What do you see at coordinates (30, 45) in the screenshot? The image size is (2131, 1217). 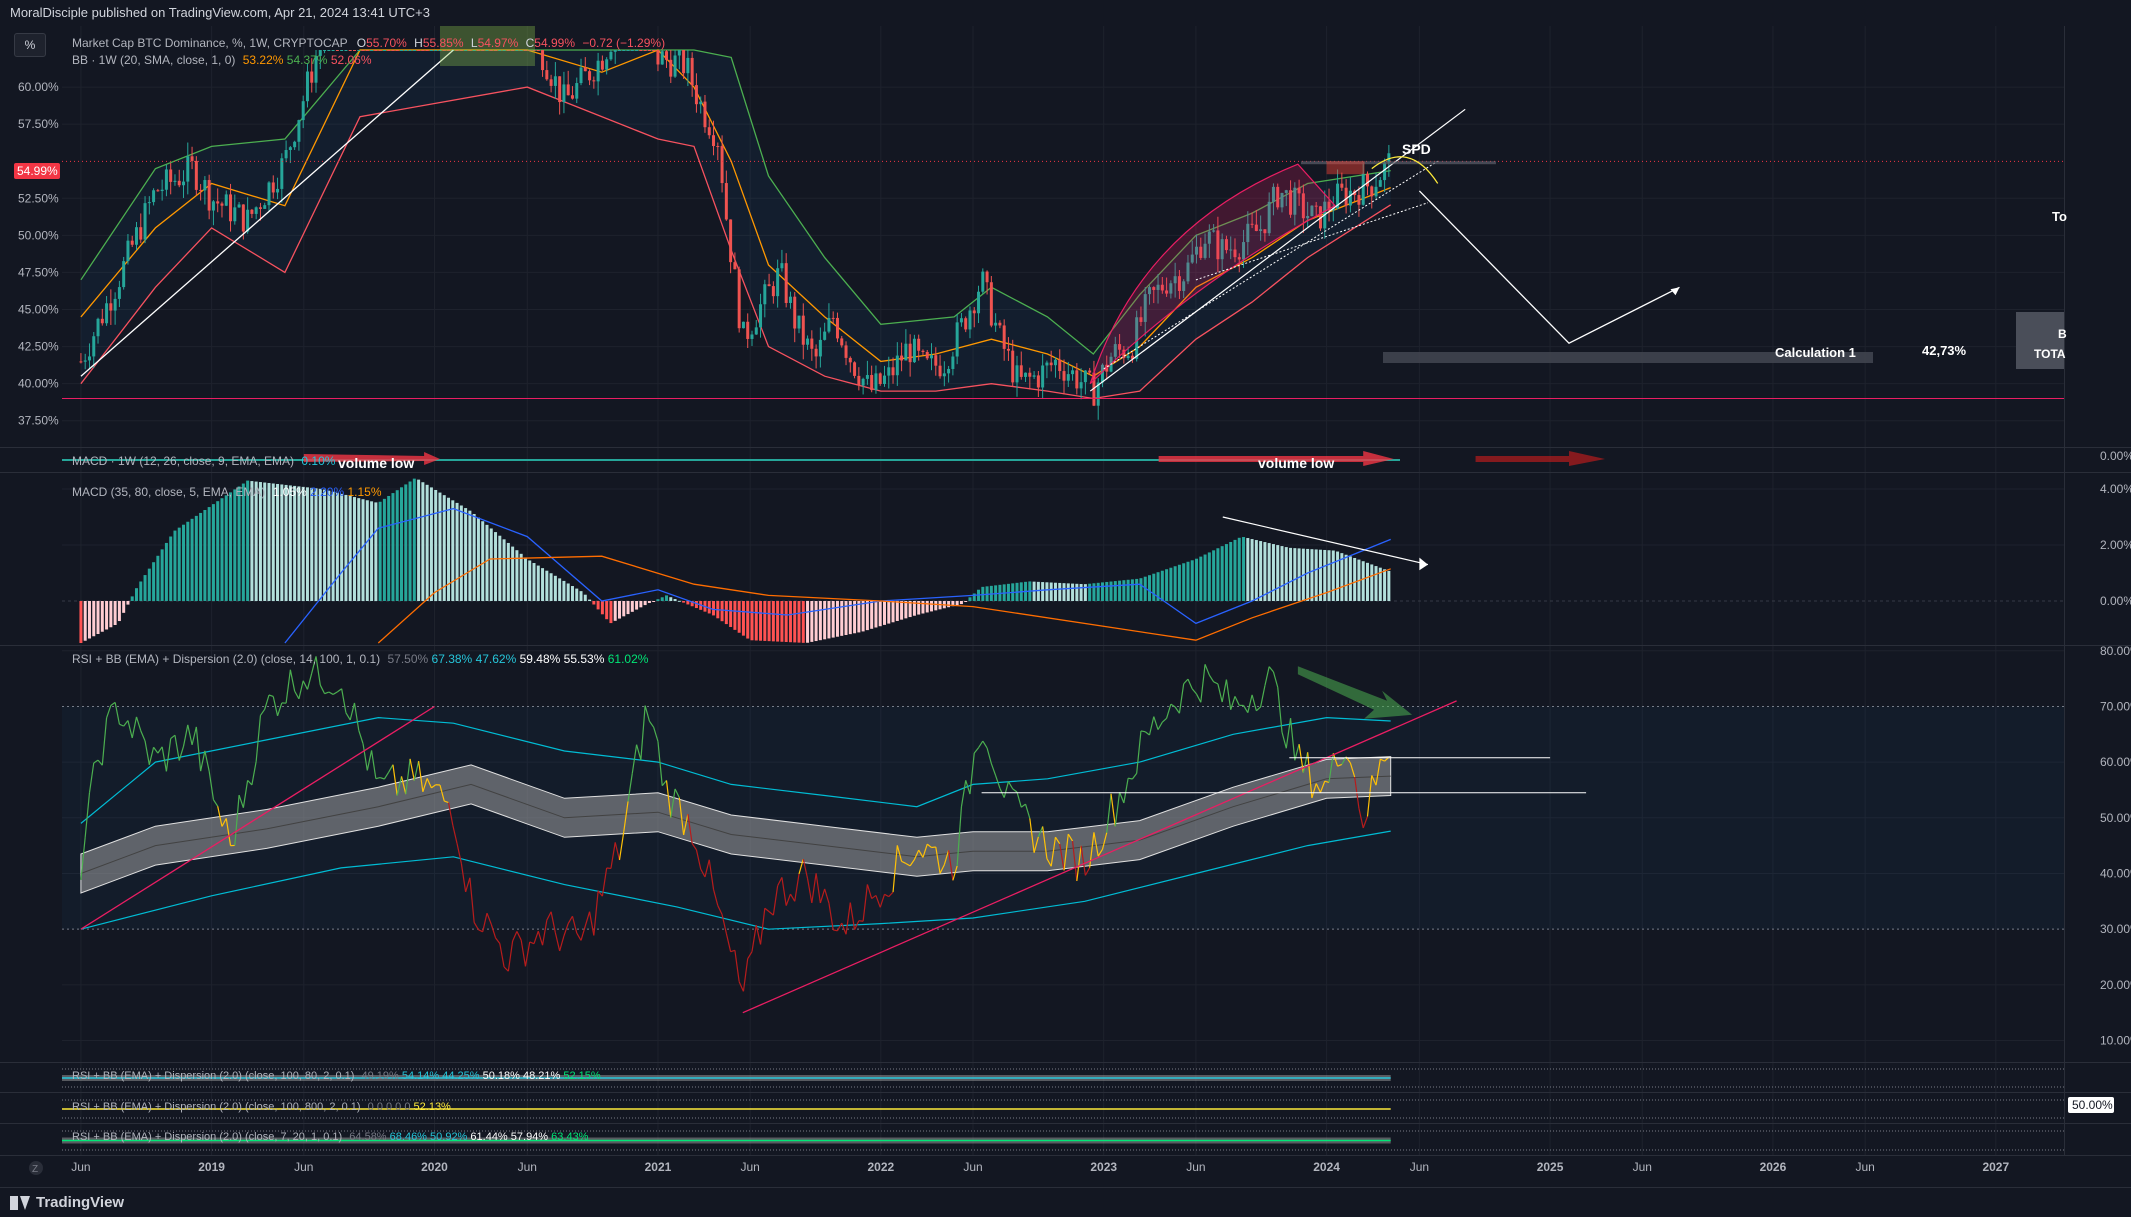 I see `unit-toggle-button: %` at bounding box center [30, 45].